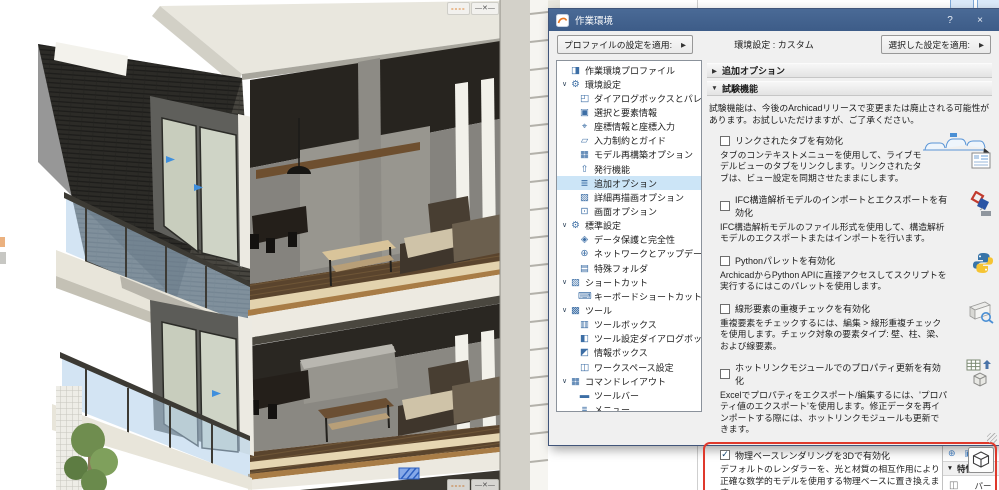 This screenshot has height=490, width=999. What do you see at coordinates (725, 206) in the screenshot?
I see `checkbox-ifc-structural` at bounding box center [725, 206].